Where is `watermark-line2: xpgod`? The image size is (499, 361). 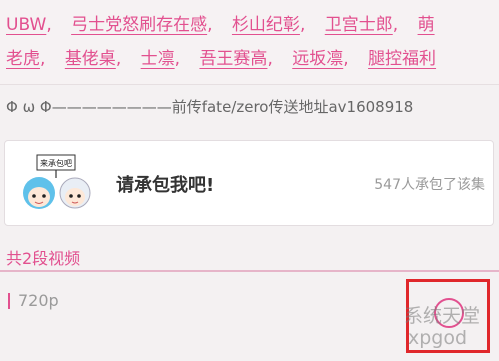 watermark-line2: xpgod is located at coordinates (438, 338).